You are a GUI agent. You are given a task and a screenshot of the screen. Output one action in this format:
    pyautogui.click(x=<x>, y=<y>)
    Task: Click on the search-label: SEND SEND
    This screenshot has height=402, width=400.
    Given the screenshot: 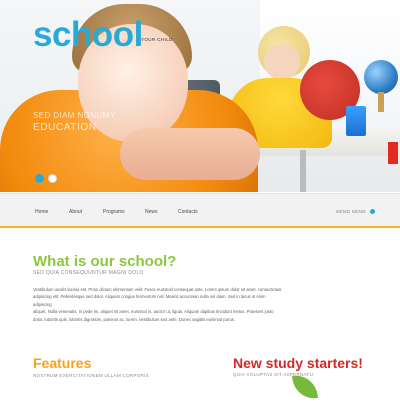 What is the action you would take?
    pyautogui.click(x=351, y=211)
    